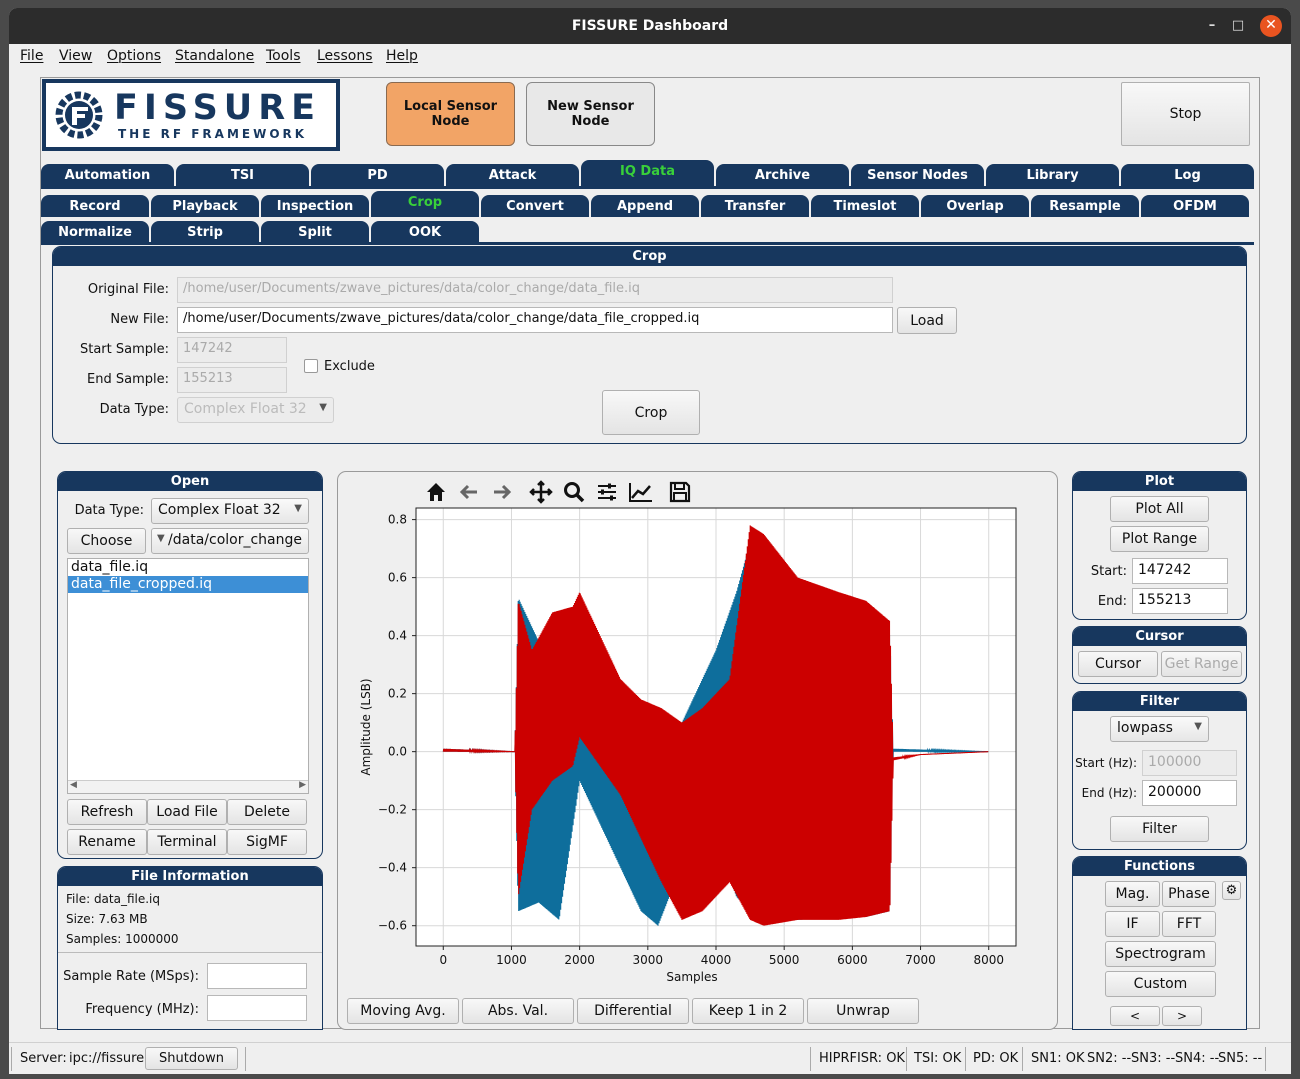 This screenshot has width=1300, height=1079. I want to click on moving-avg-button: Moving Avg., so click(403, 1011).